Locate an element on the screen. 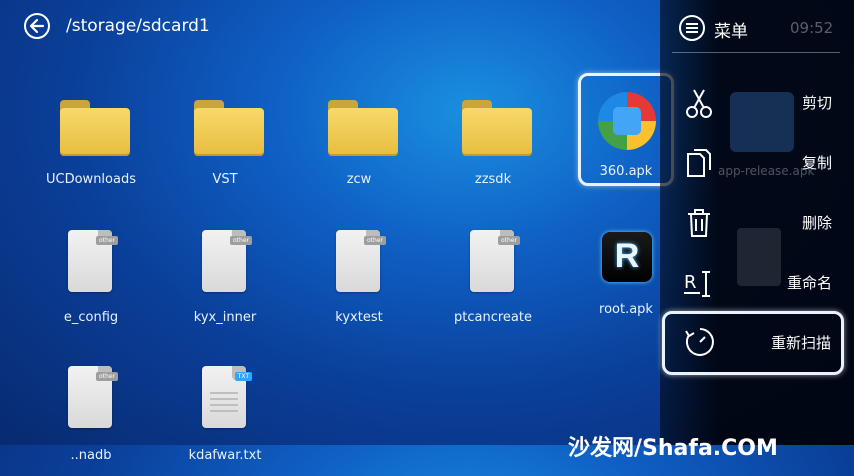  back-arrow-icon is located at coordinates (37, 26).